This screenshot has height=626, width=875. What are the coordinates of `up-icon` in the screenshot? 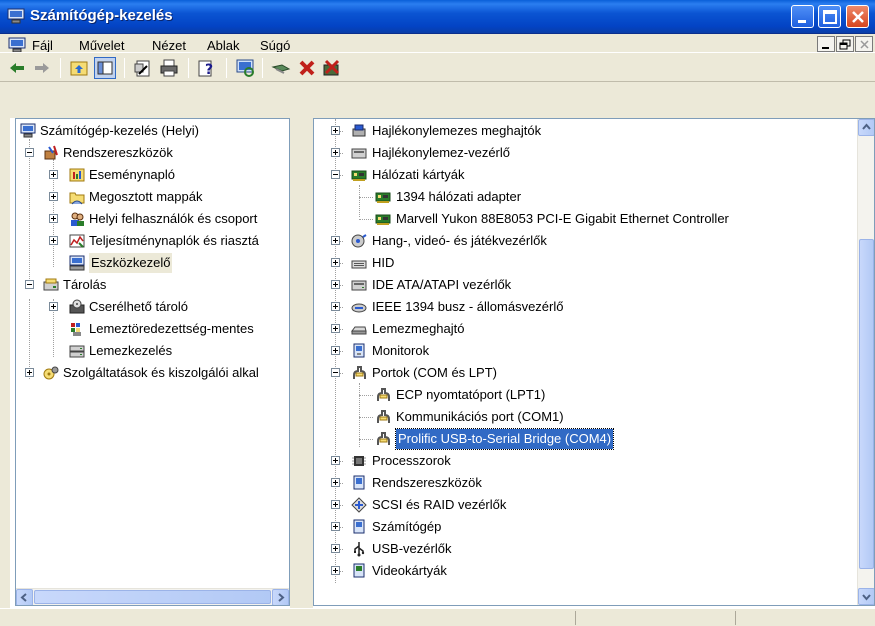 It's located at (79, 68).